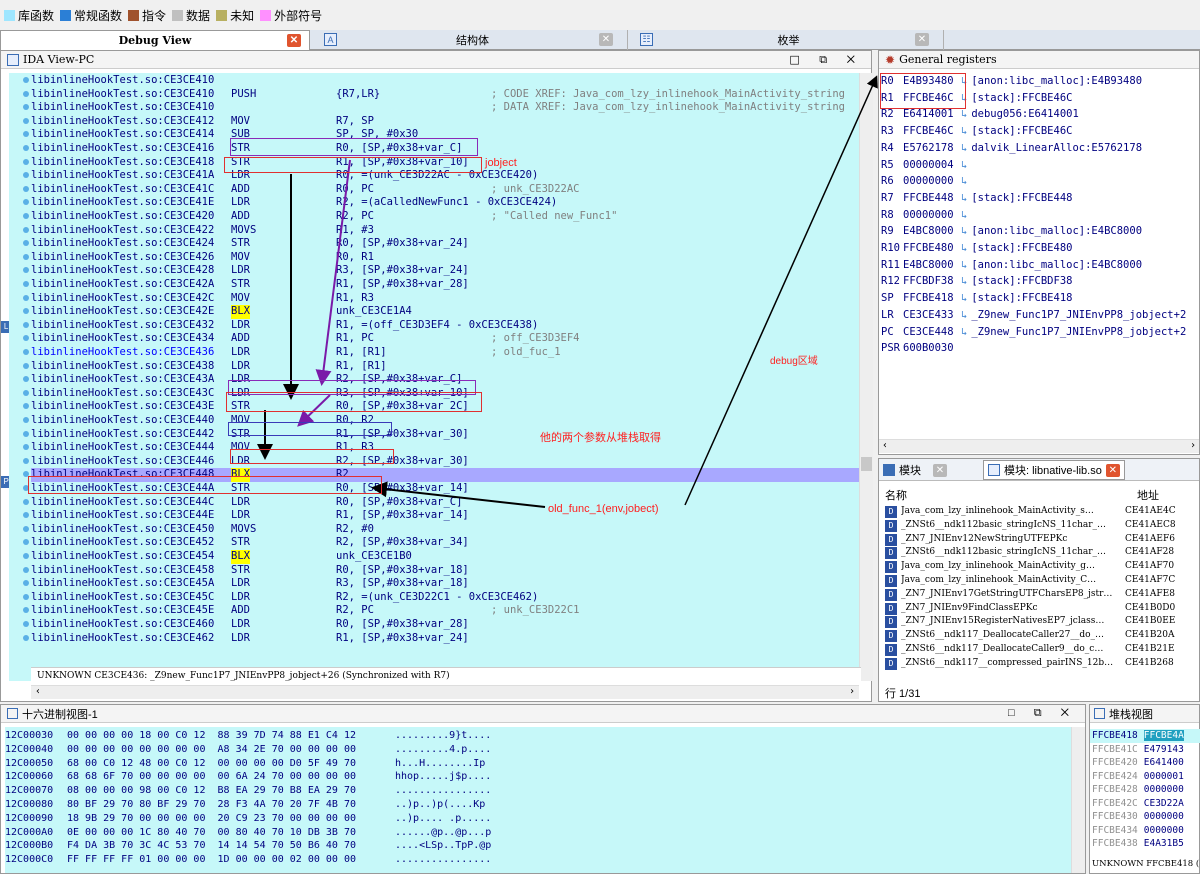 The width and height of the screenshot is (1200, 874). I want to click on hex-vscrollbar, so click(1078, 800).